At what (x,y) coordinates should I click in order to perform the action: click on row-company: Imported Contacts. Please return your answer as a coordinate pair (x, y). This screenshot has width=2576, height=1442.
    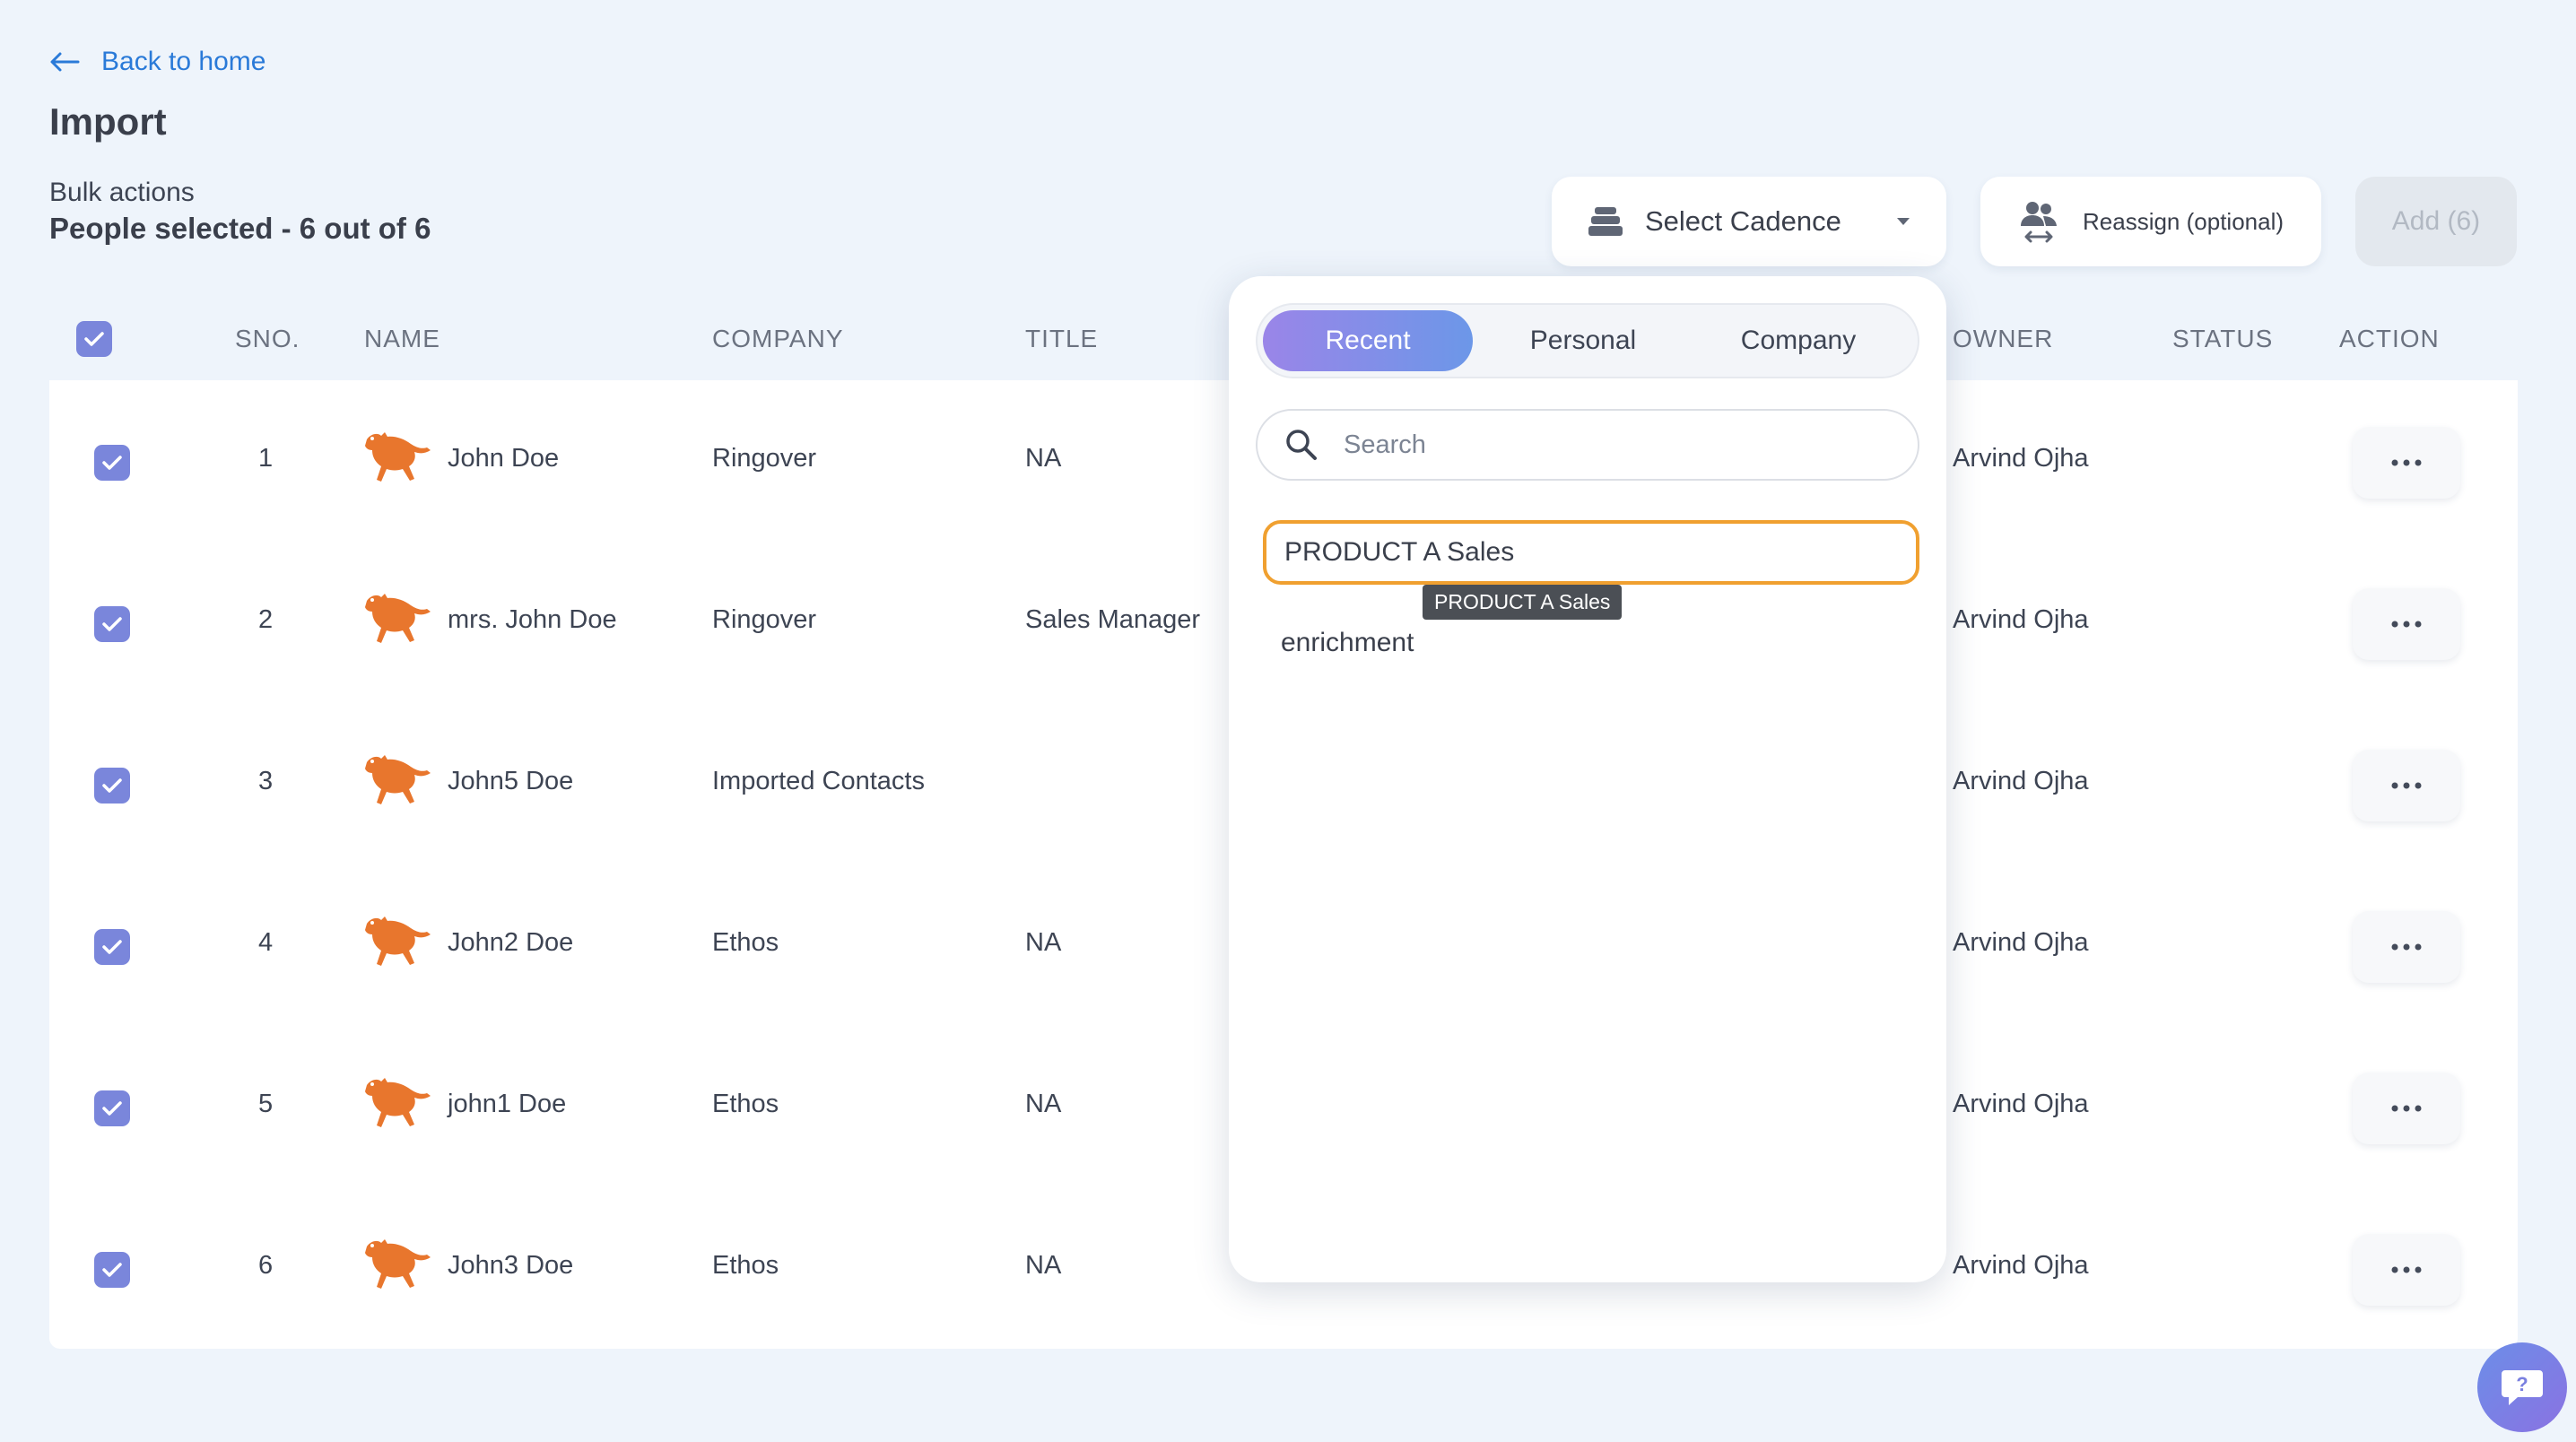
    Looking at the image, I should click on (818, 781).